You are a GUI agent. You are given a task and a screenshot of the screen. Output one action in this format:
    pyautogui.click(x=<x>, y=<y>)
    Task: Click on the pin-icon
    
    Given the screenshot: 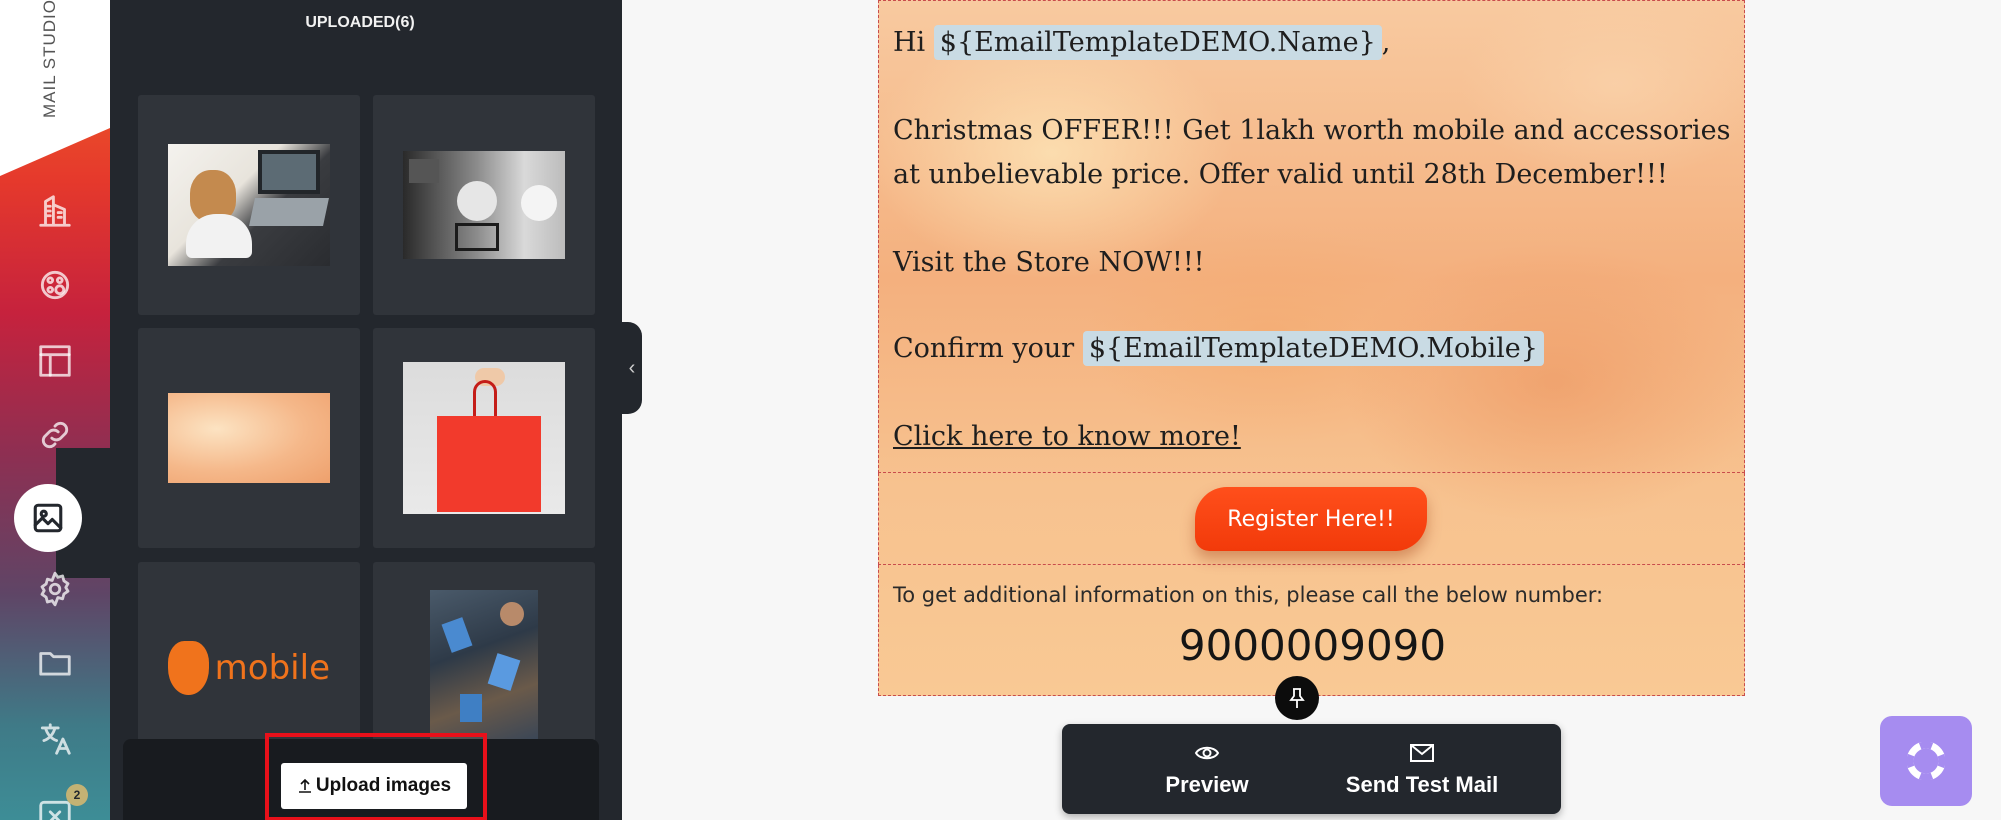 What is the action you would take?
    pyautogui.click(x=1297, y=698)
    